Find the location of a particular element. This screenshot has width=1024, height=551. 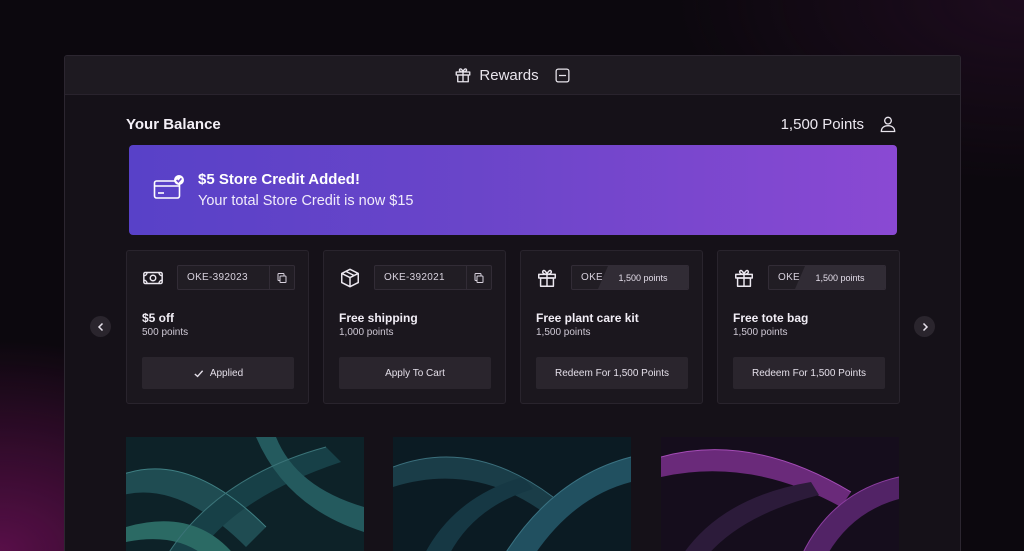

banner-subtext: Your total Store Credit is now $15 is located at coordinates (306, 201).